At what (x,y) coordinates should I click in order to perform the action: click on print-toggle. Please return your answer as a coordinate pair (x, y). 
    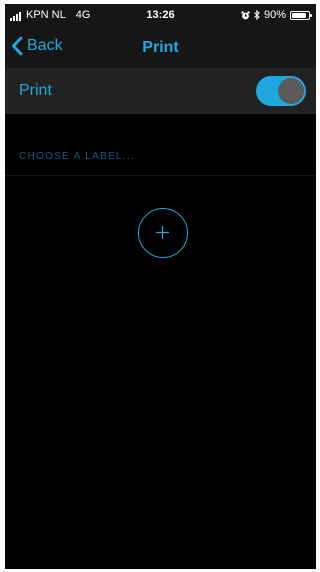
    Looking at the image, I should click on (281, 91).